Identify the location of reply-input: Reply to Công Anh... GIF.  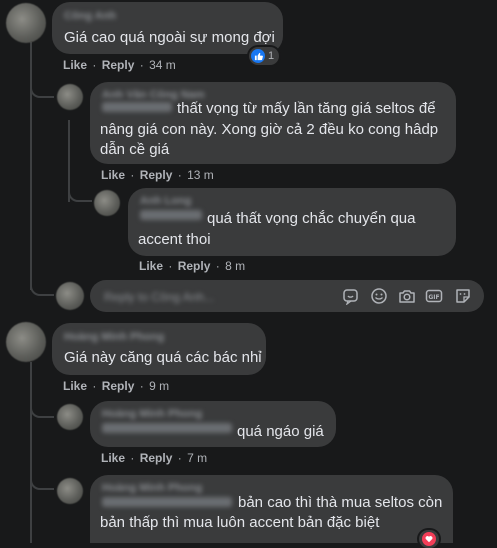
(287, 296).